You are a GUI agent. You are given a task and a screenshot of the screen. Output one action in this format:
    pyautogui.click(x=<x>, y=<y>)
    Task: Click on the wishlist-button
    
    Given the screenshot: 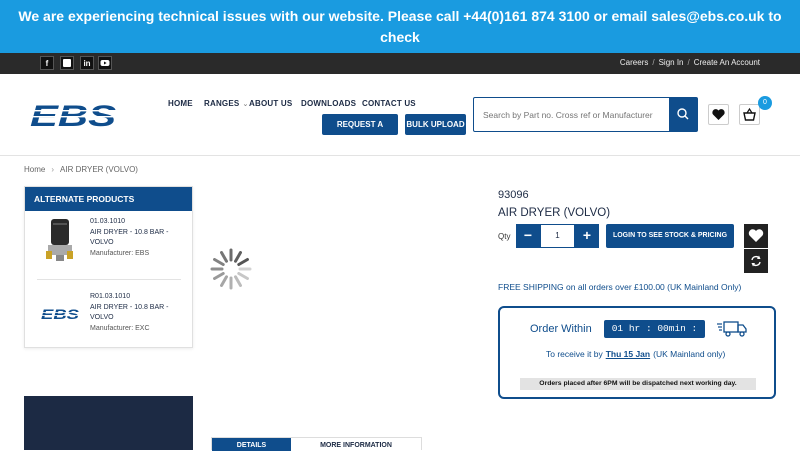 What is the action you would take?
    pyautogui.click(x=718, y=114)
    